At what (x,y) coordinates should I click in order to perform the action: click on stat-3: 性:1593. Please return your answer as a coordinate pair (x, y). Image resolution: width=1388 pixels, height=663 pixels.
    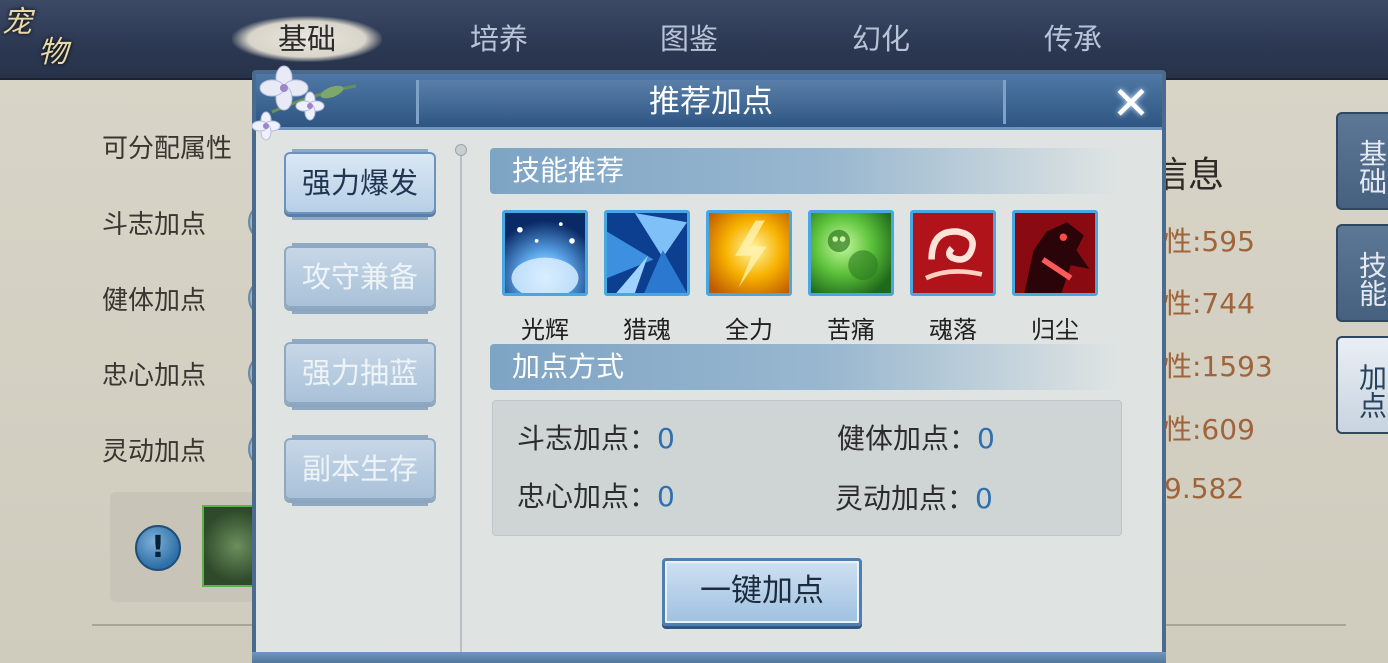
    Looking at the image, I should click on (1218, 366).